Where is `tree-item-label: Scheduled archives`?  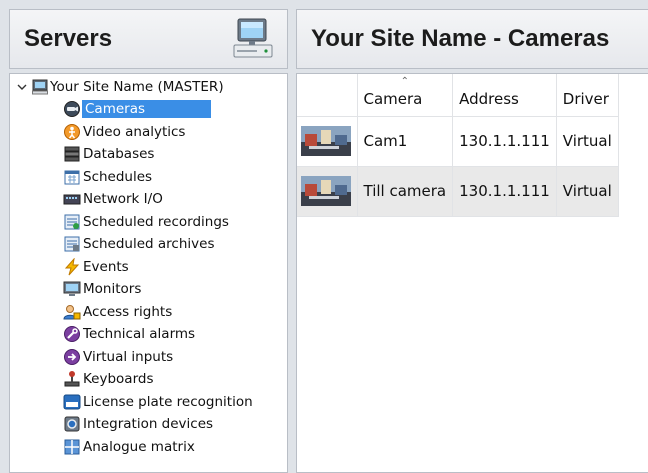
tree-item-label: Scheduled archives is located at coordinates (149, 244).